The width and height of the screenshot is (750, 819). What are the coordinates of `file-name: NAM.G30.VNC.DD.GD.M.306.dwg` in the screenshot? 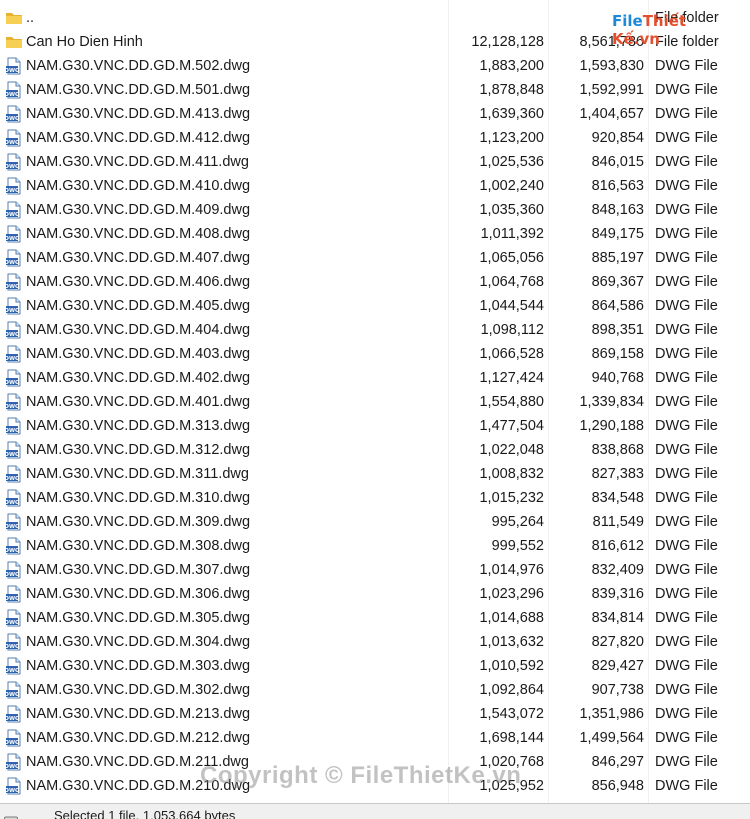 It's located at (138, 594).